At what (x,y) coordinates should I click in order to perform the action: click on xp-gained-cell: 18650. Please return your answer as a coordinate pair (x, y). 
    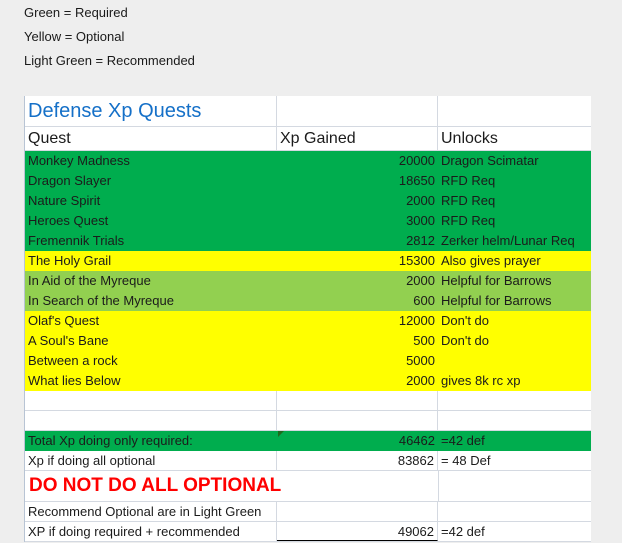
    Looking at the image, I should click on (357, 181).